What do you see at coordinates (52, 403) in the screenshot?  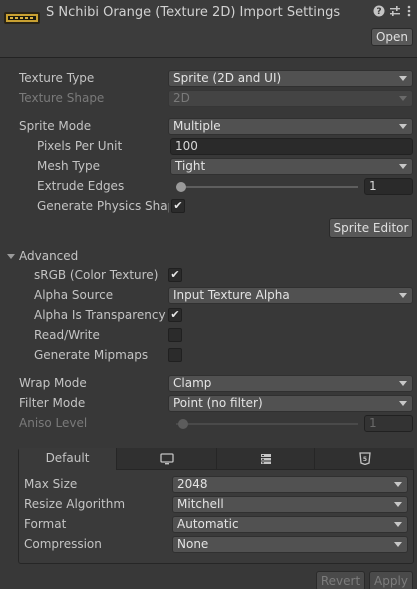 I see `filter-mode-label: Filter Mode` at bounding box center [52, 403].